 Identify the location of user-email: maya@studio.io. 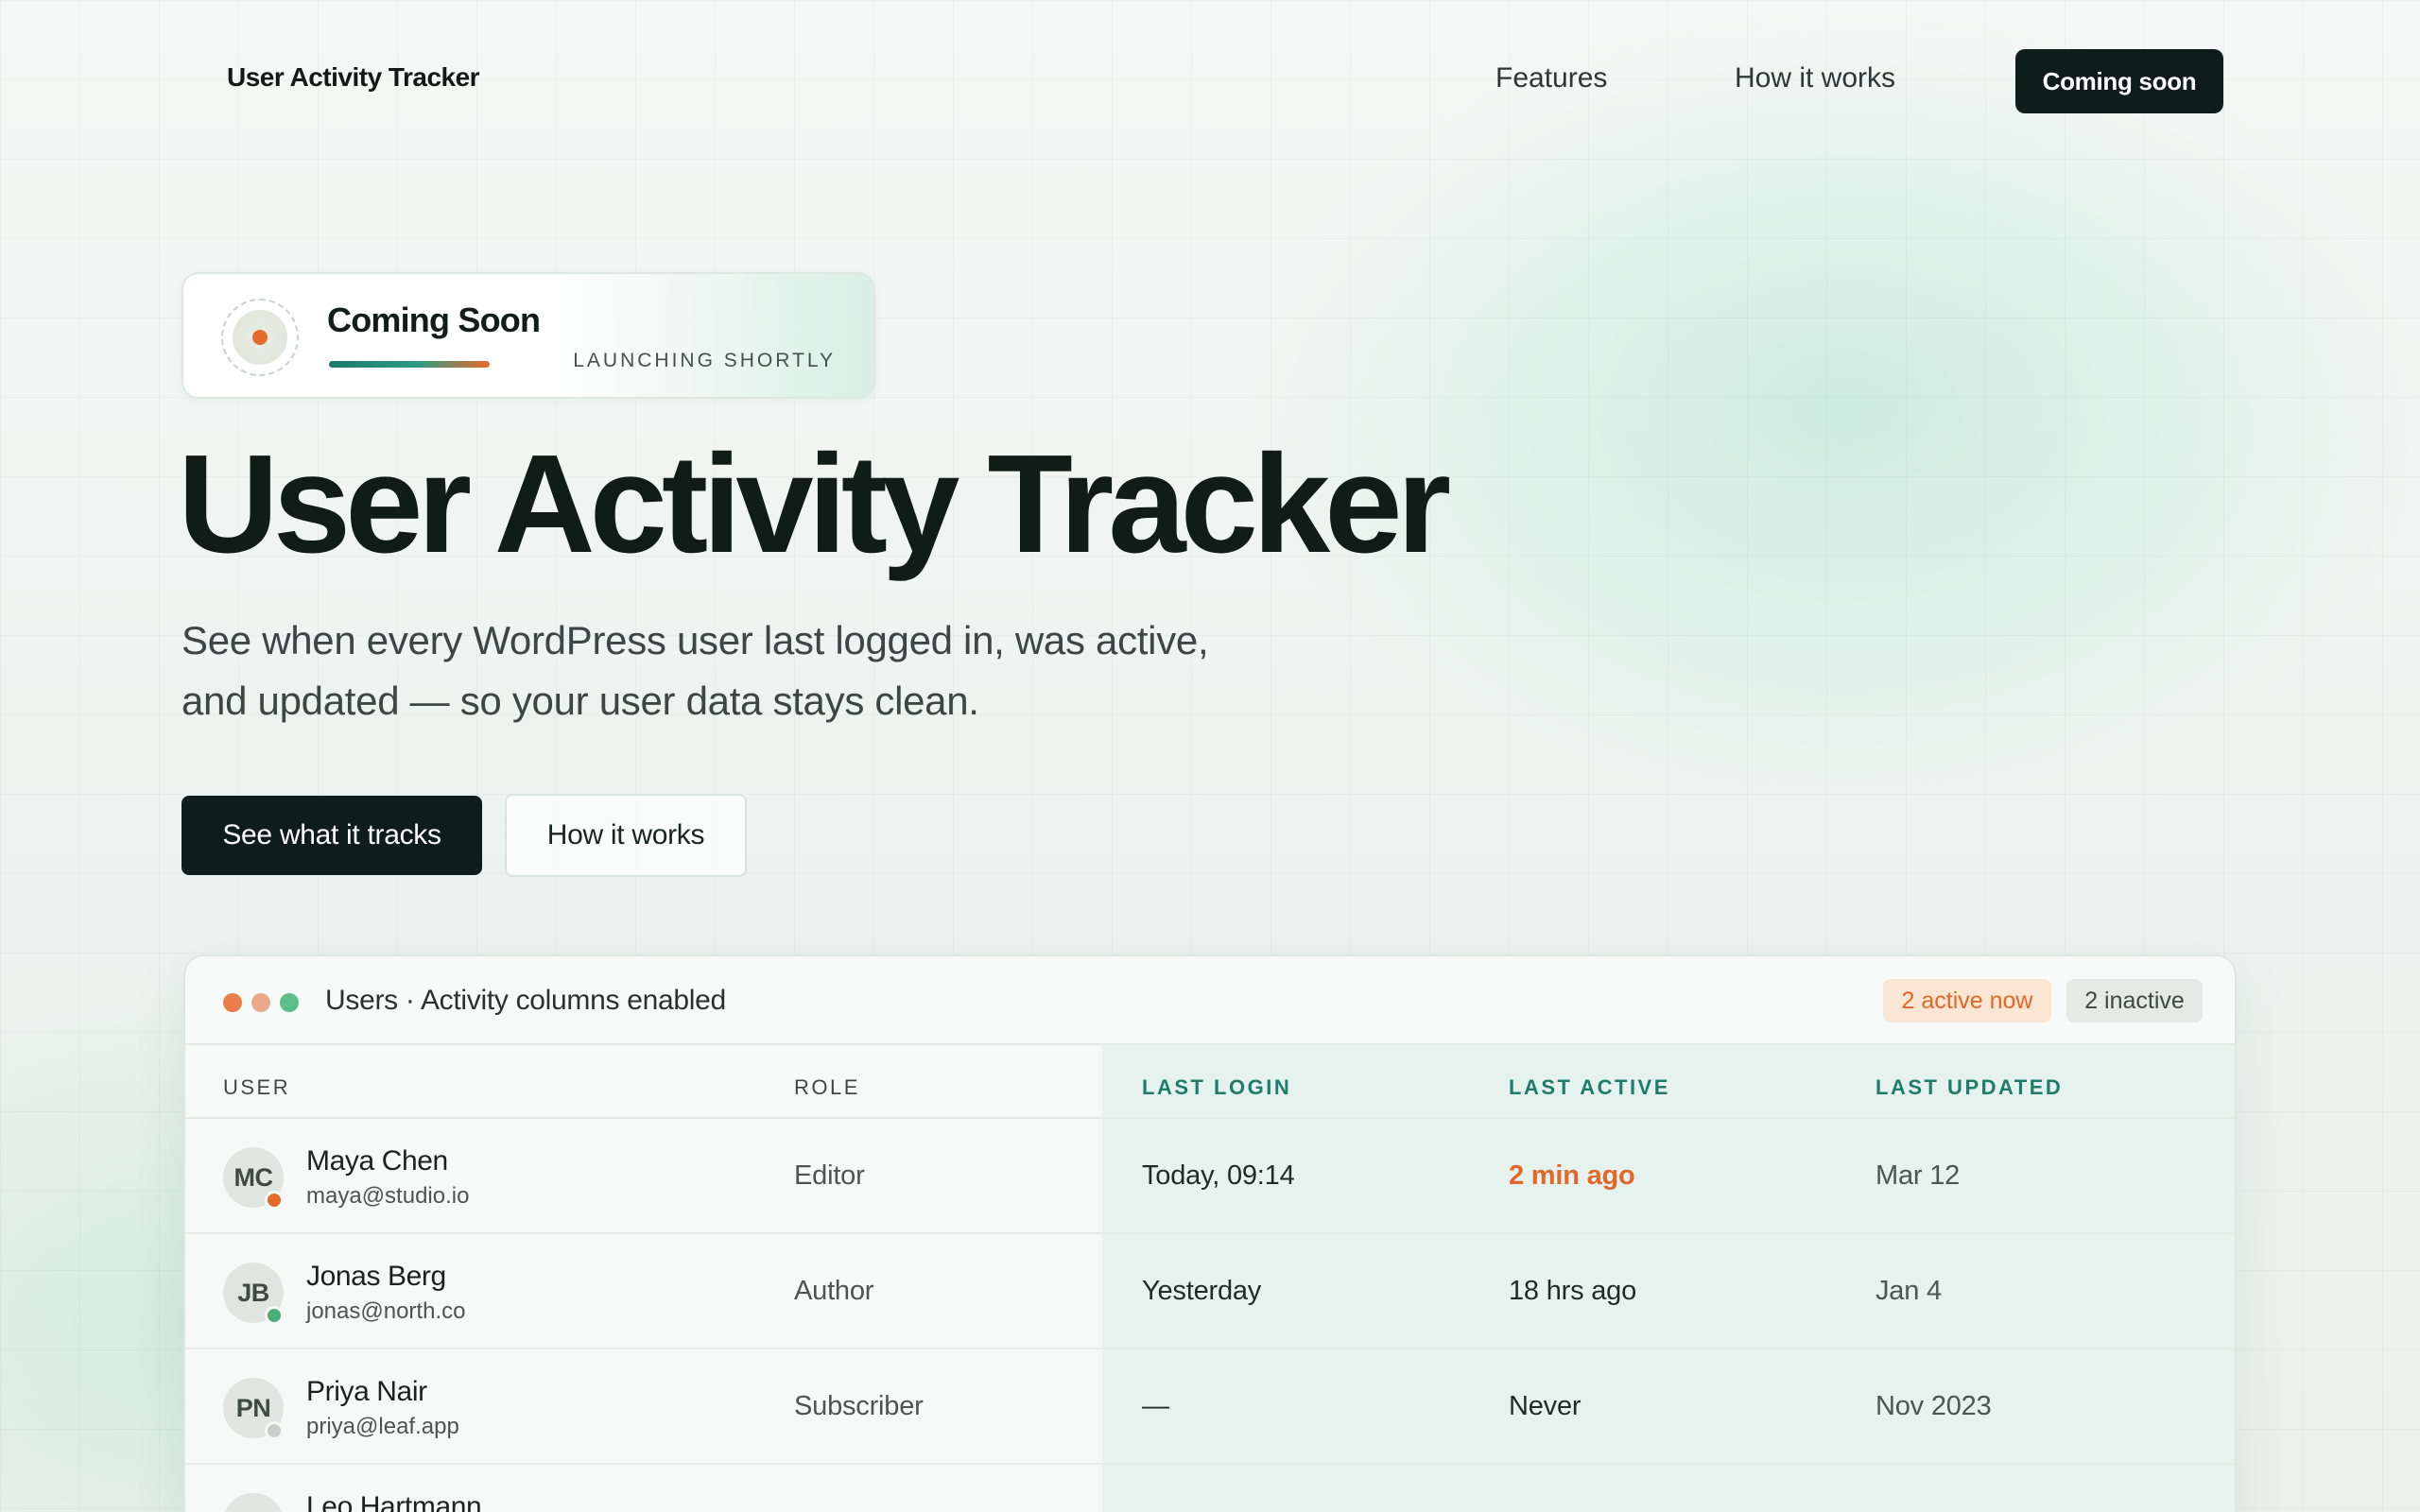
(388, 1196).